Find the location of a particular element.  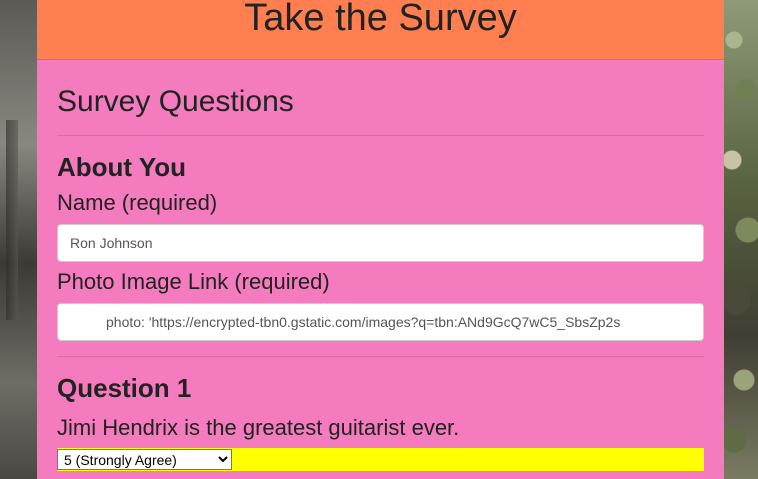

photo-link-input is located at coordinates (380, 322).